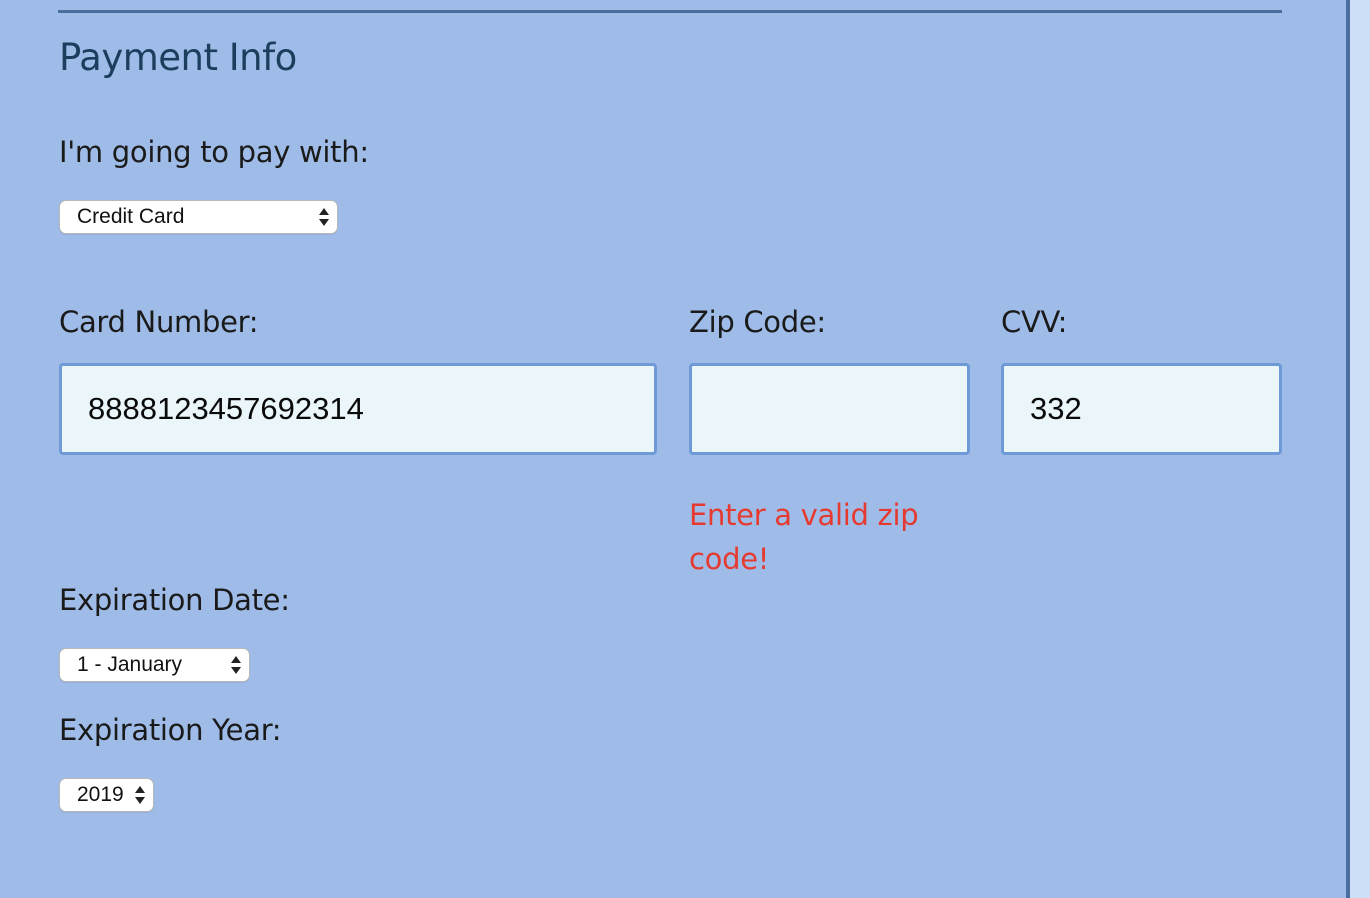 The image size is (1370, 898). Describe the element at coordinates (170, 730) in the screenshot. I see `expiration-year-label: Expiration Year:` at that location.